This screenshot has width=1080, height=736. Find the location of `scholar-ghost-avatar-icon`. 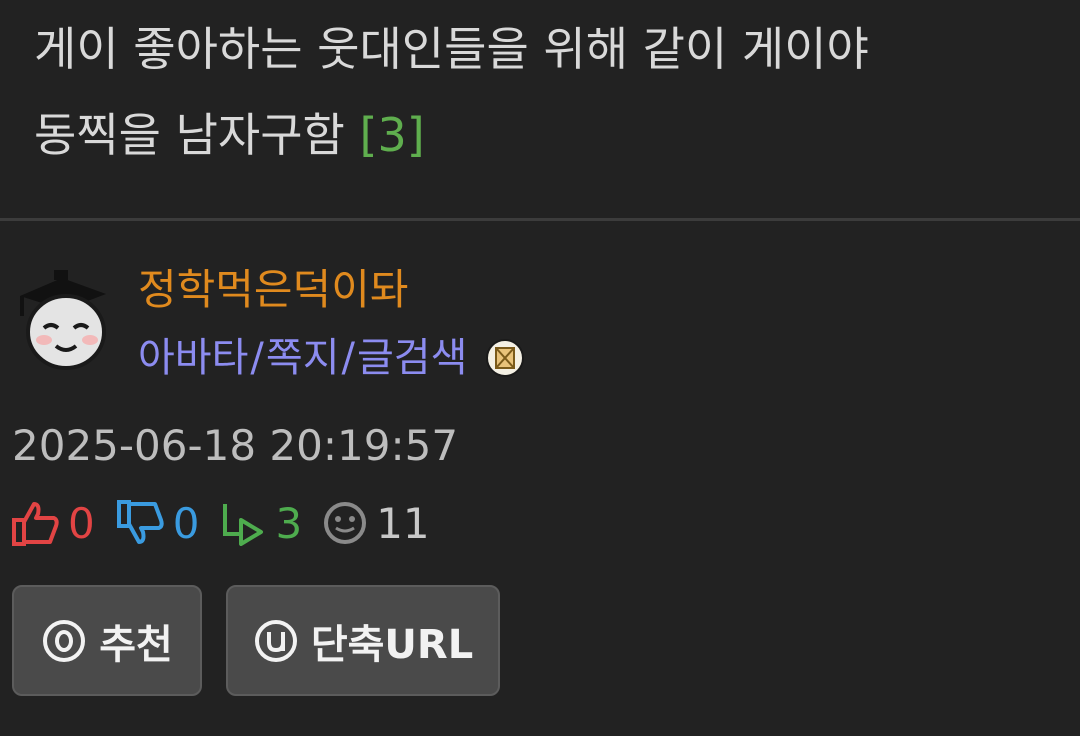

scholar-ghost-avatar-icon is located at coordinates (64, 320).